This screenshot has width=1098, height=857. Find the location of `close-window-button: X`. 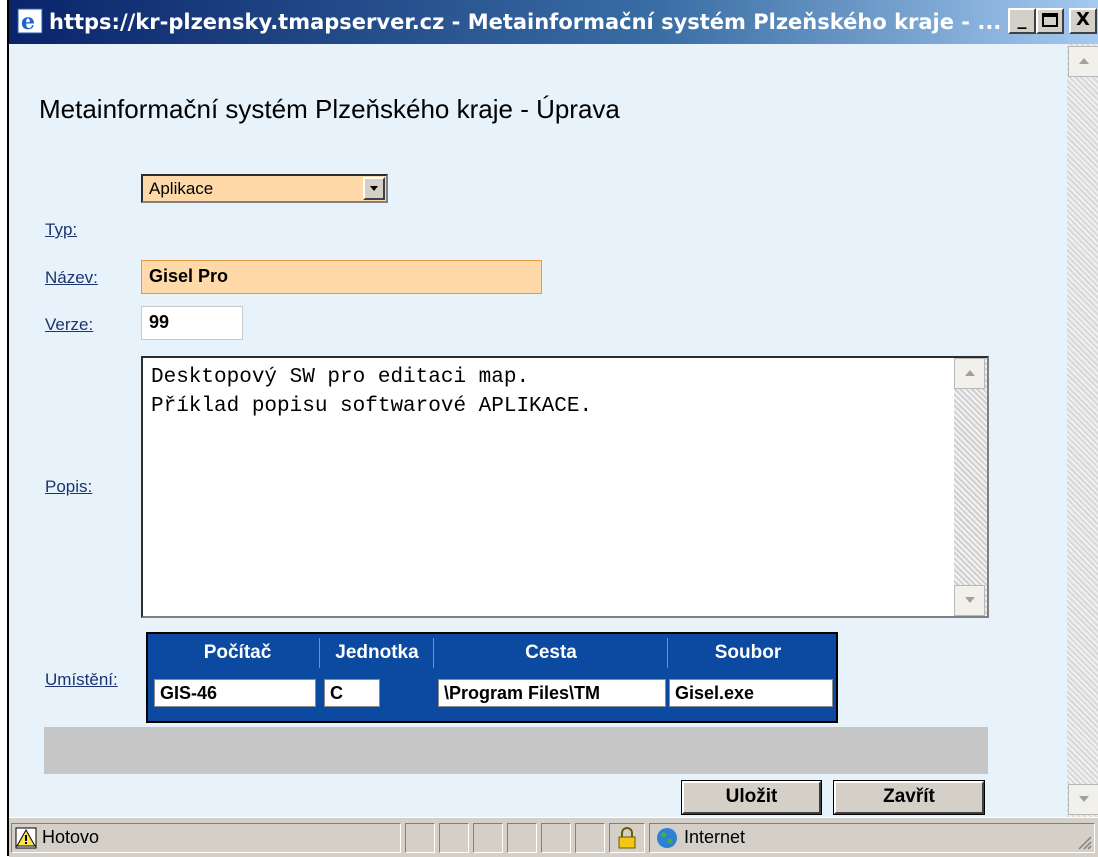

close-window-button: X is located at coordinates (1083, 21).